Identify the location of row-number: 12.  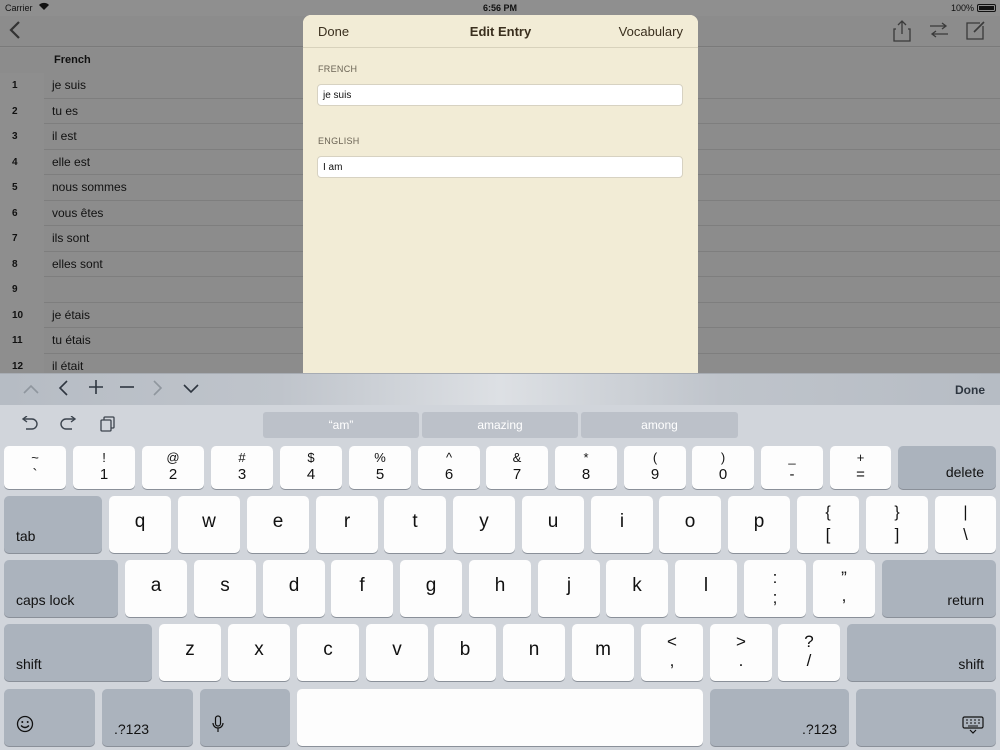
(22, 363).